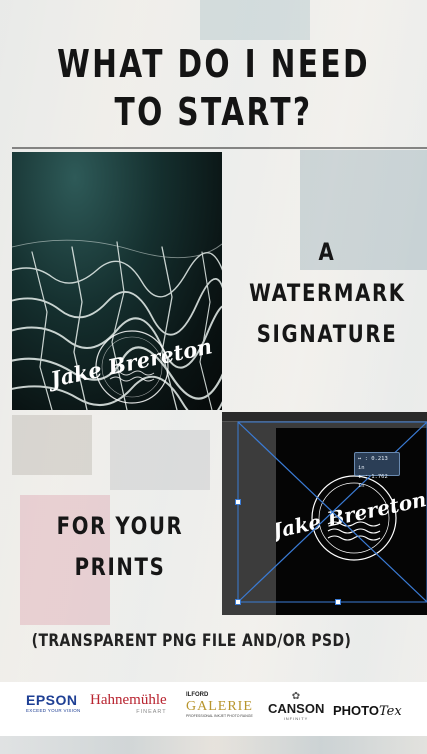 The width and height of the screenshot is (427, 754). I want to click on galerie-name: GALERIE, so click(219, 706).